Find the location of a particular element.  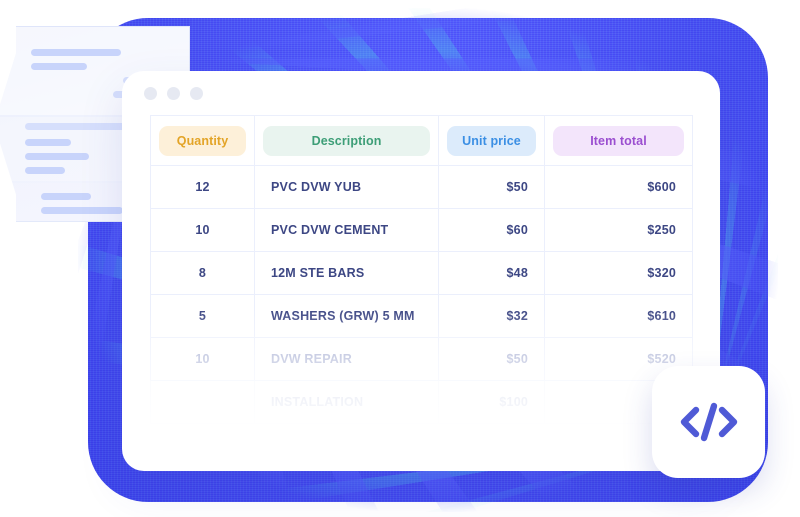

column-header-quantity: Quantity is located at coordinates (202, 140).